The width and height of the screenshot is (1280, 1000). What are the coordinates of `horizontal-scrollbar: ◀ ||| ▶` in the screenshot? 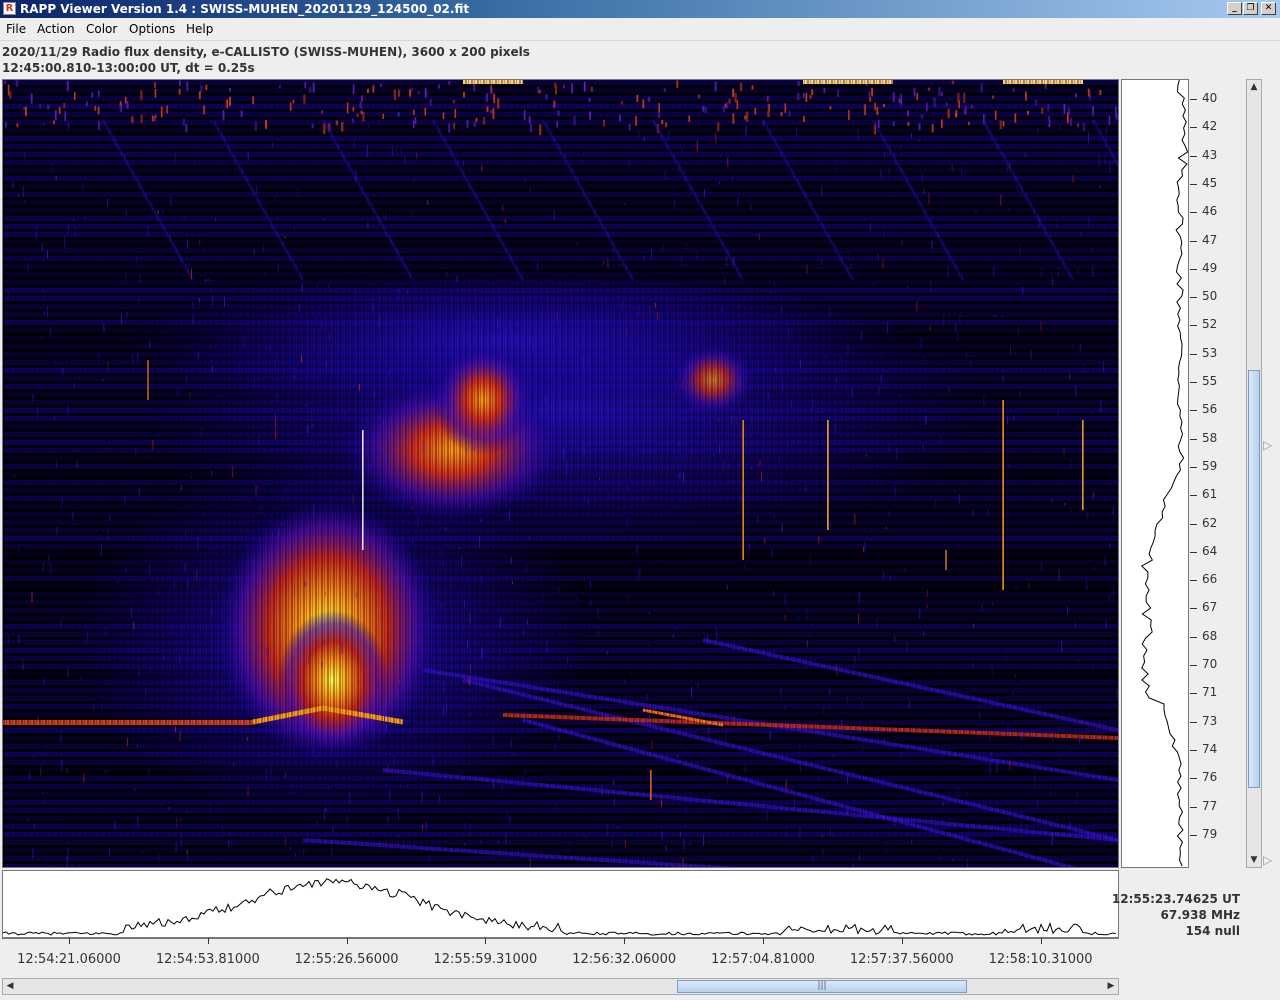 It's located at (560, 986).